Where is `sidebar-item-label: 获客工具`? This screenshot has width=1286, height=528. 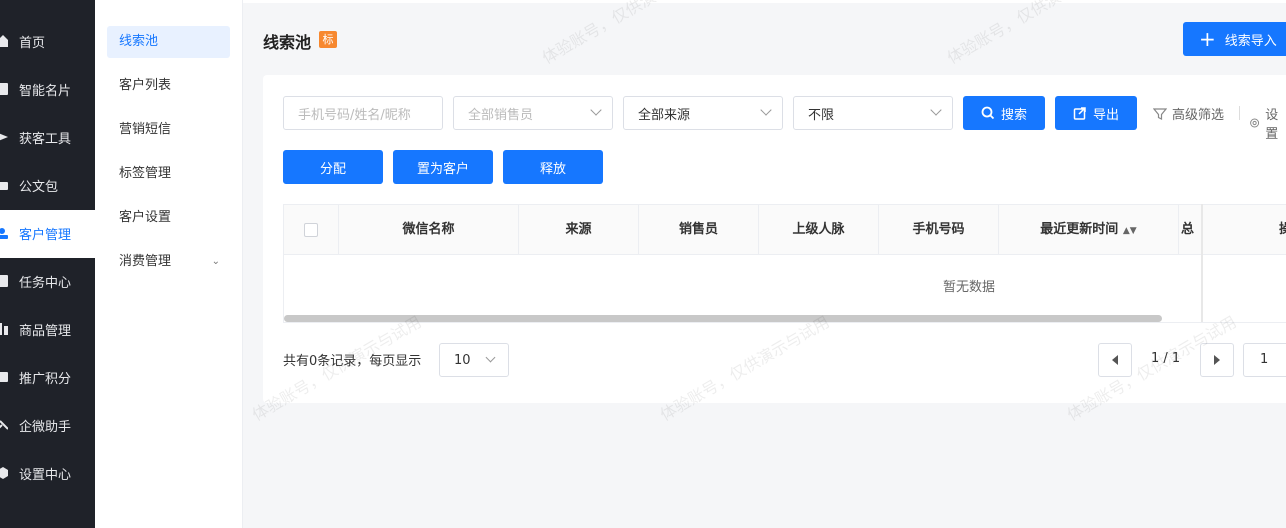
sidebar-item-label: 获客工具 is located at coordinates (45, 139).